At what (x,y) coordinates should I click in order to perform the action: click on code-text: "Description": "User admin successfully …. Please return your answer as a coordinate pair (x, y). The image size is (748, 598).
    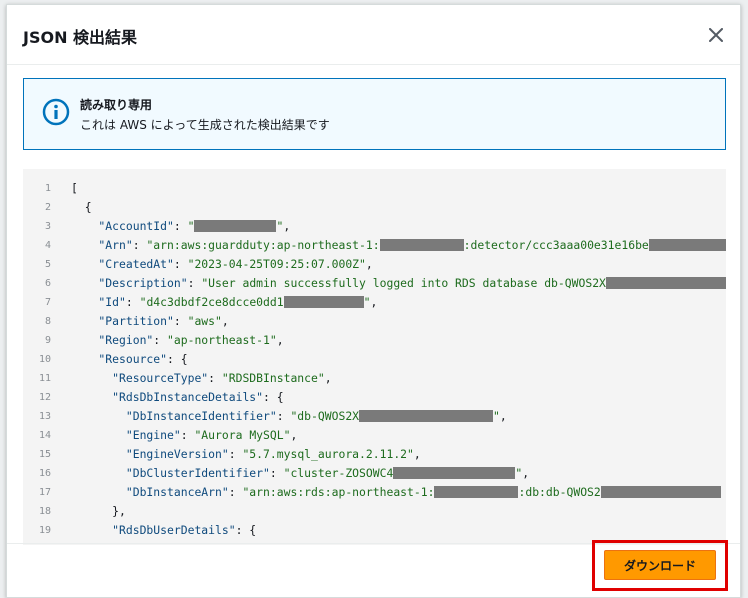
    Looking at the image, I should click on (398, 283).